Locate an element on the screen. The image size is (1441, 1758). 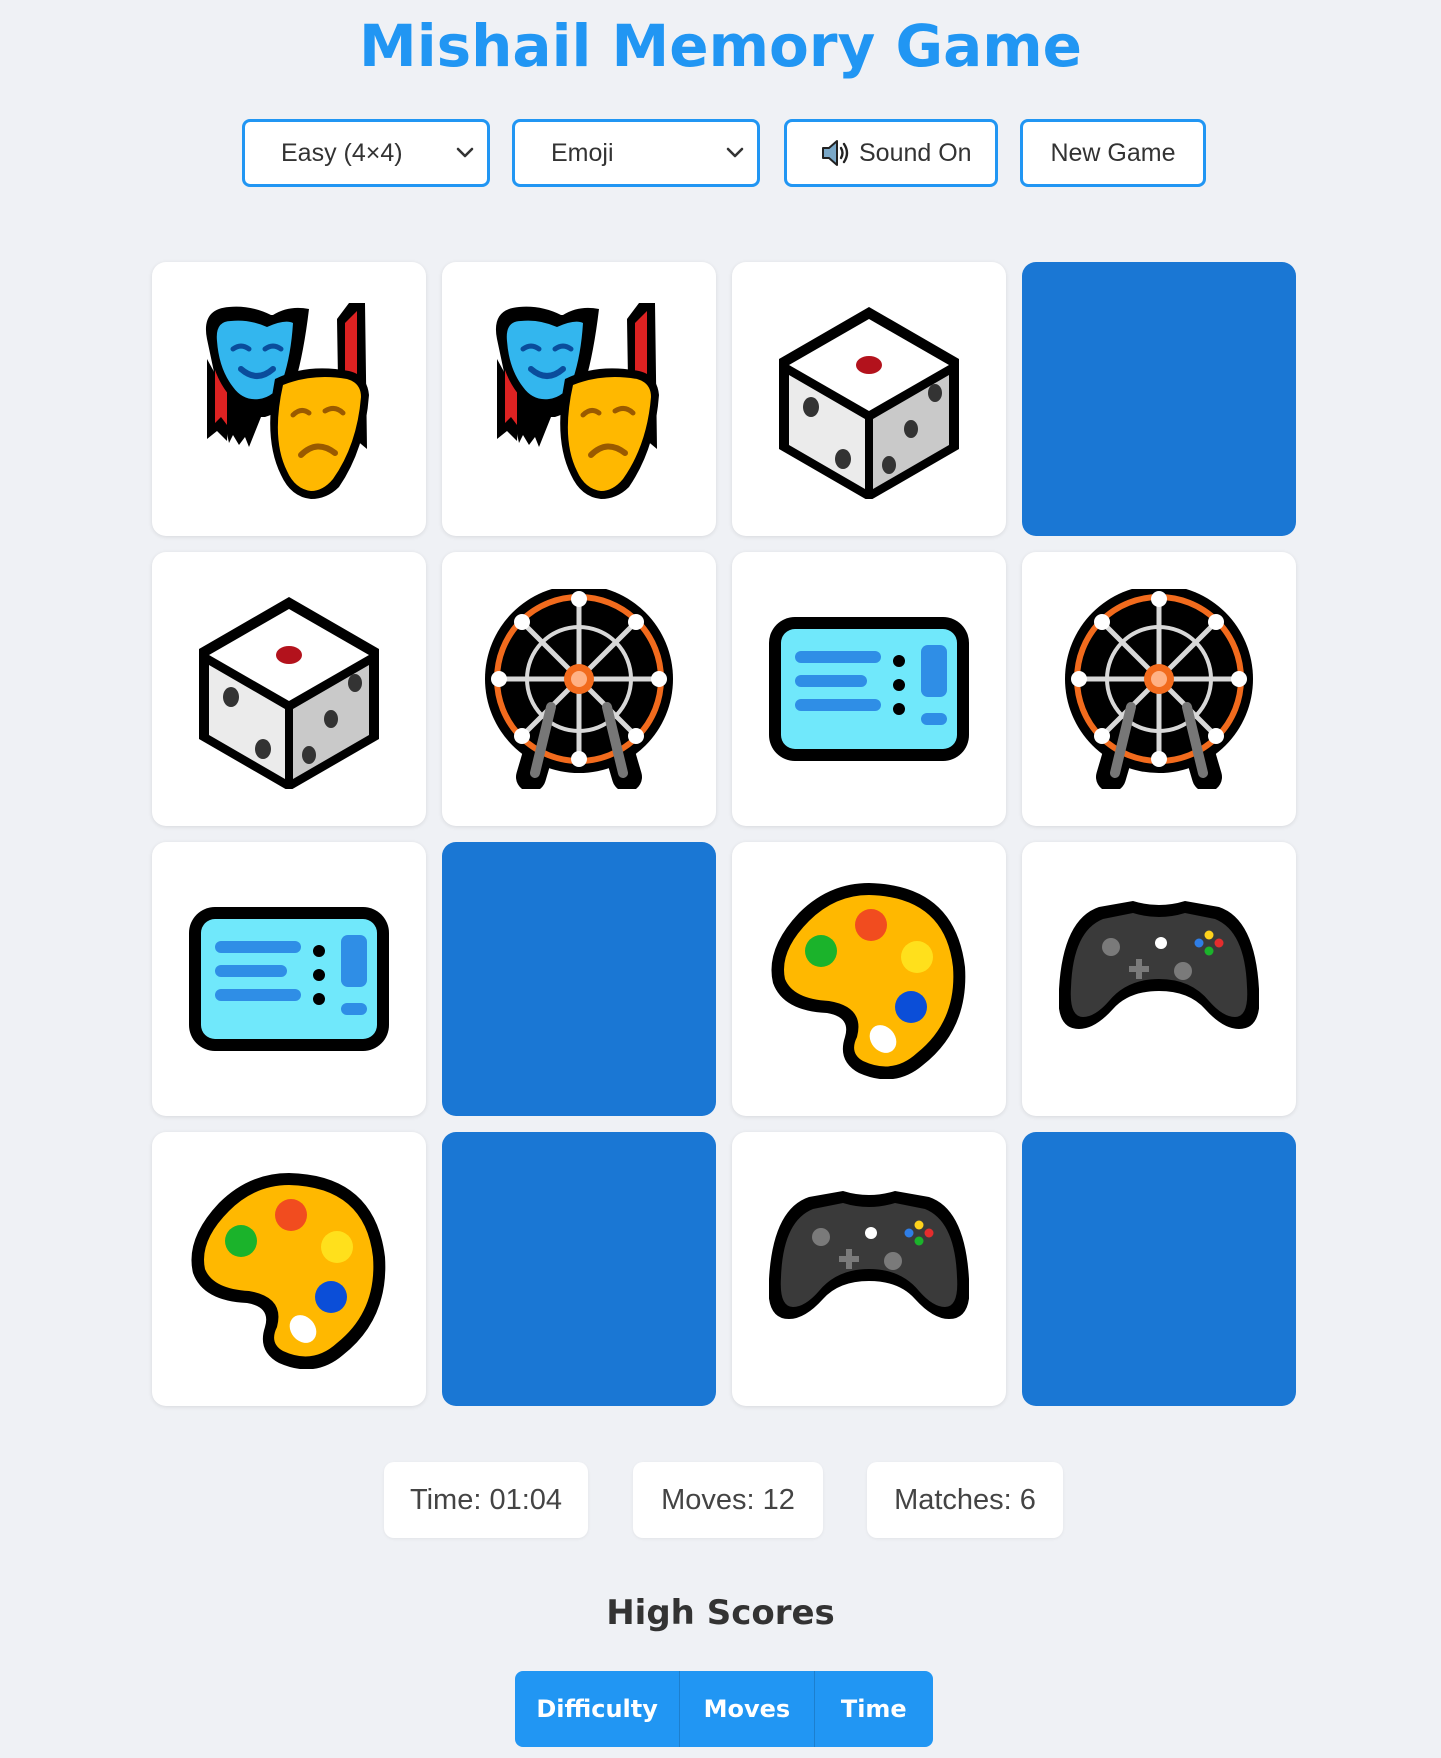
speaker-icon is located at coordinates (835, 153).